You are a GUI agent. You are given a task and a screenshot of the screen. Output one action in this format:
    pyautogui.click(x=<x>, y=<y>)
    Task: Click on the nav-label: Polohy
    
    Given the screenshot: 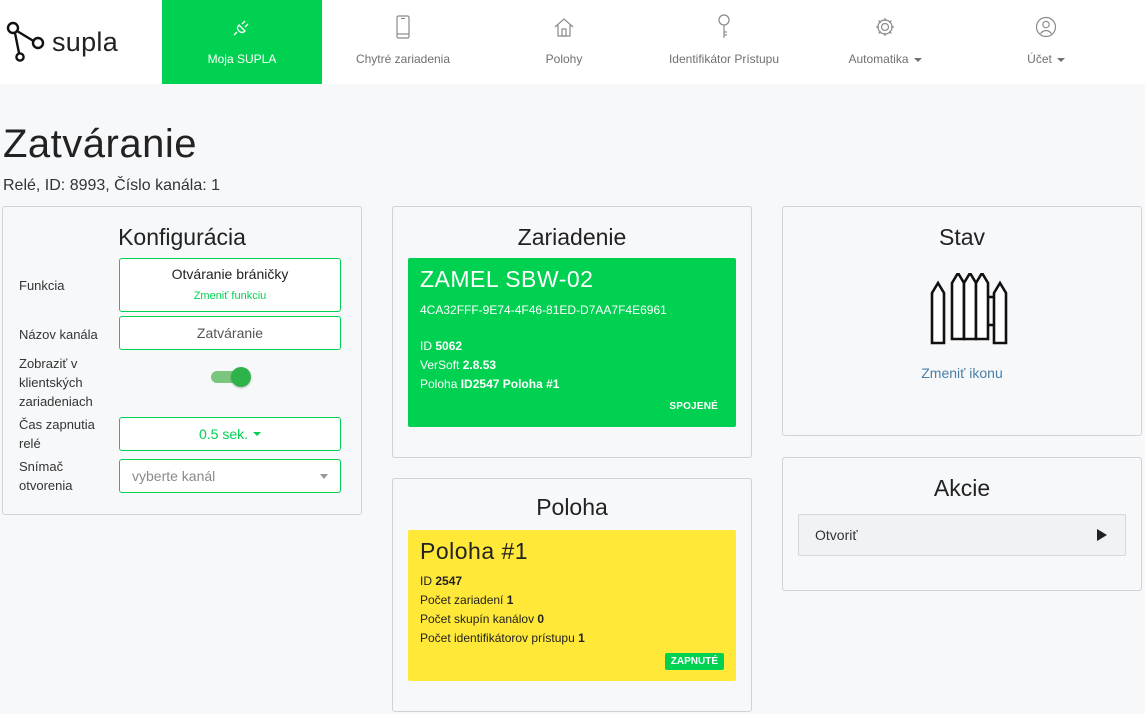 What is the action you would take?
    pyautogui.click(x=564, y=59)
    